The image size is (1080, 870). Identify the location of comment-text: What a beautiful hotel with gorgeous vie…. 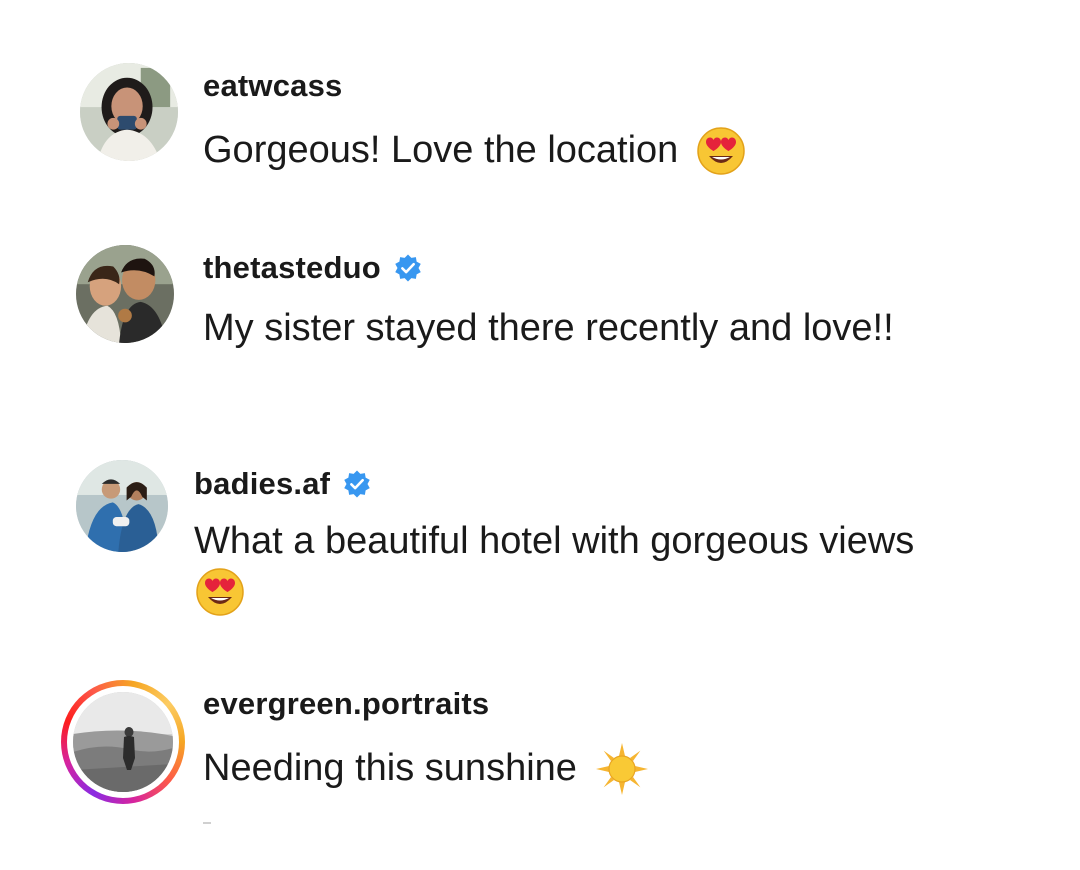
(554, 541).